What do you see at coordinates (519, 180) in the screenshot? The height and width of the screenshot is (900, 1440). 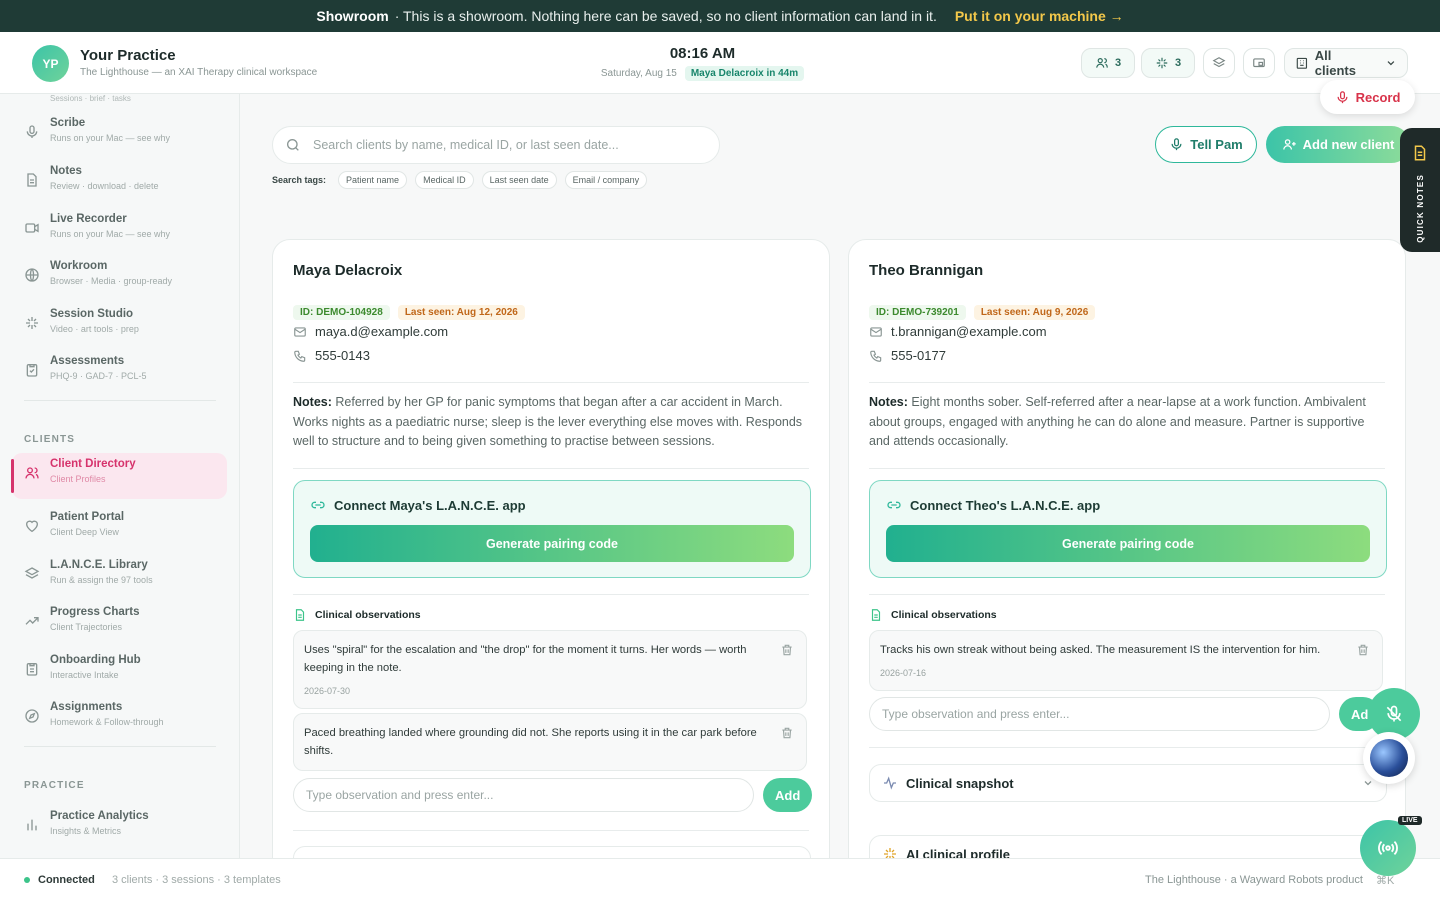 I see `tag-last-seen: Last seen date` at bounding box center [519, 180].